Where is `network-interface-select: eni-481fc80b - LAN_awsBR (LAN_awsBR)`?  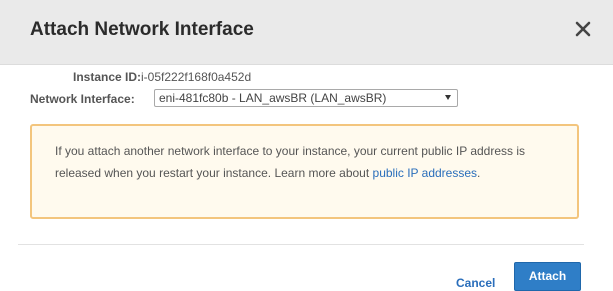 network-interface-select: eni-481fc80b - LAN_awsBR (LAN_awsBR) is located at coordinates (306, 98).